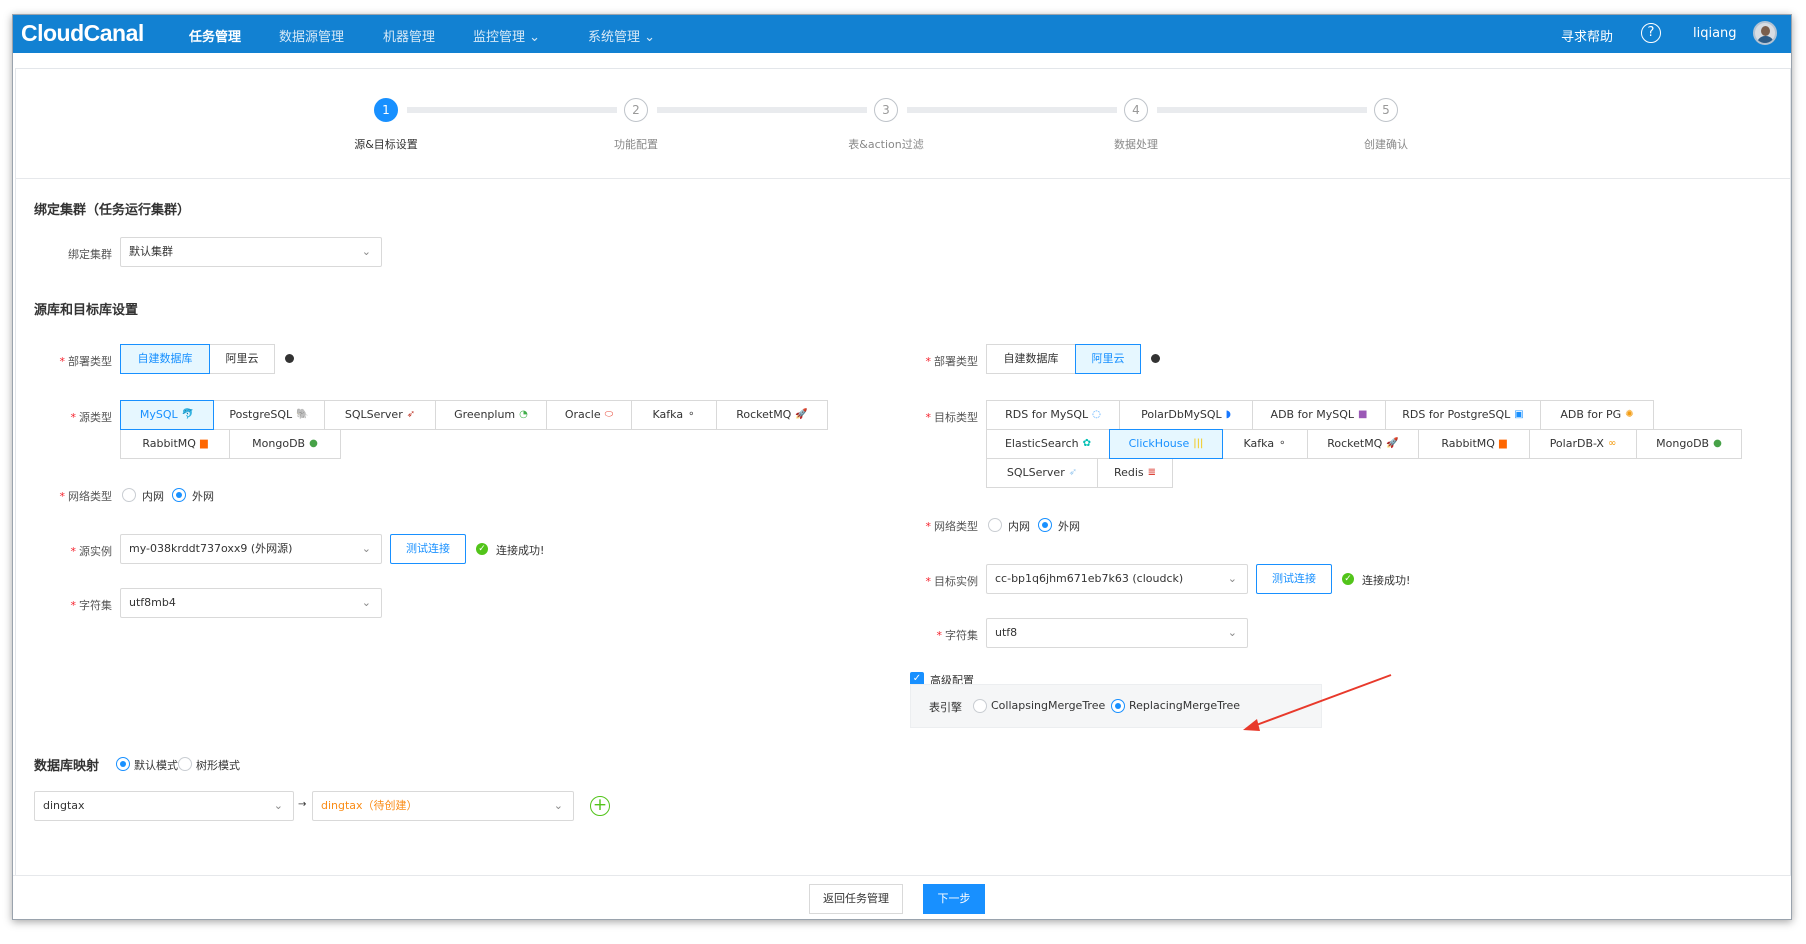  What do you see at coordinates (251, 252) in the screenshot?
I see `cluster-select: 默认集群 ⌄` at bounding box center [251, 252].